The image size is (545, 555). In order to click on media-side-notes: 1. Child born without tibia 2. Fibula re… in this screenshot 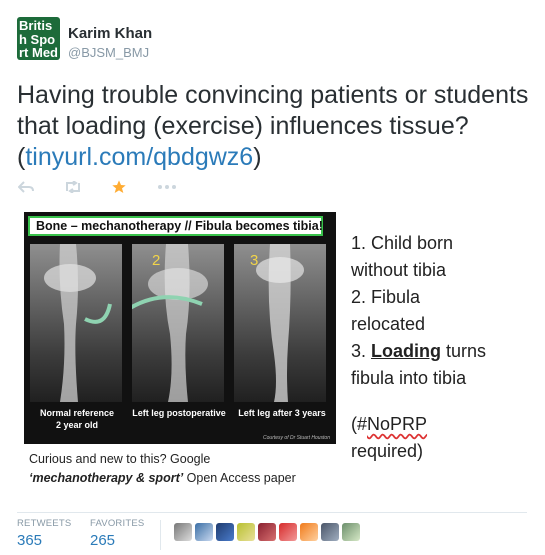, I will do `click(418, 347)`.